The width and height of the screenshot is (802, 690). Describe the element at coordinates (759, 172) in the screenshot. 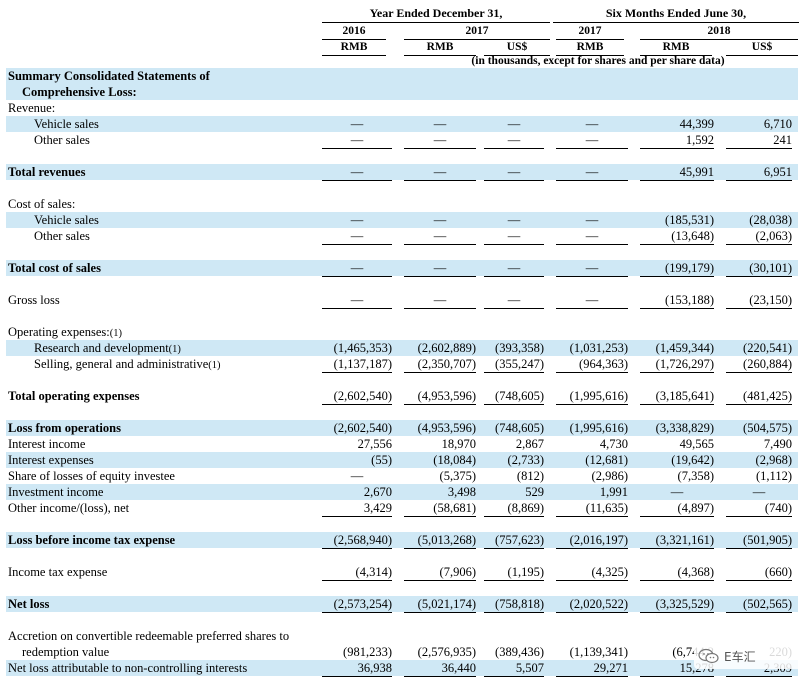

I see `value-cell: 6,951` at that location.